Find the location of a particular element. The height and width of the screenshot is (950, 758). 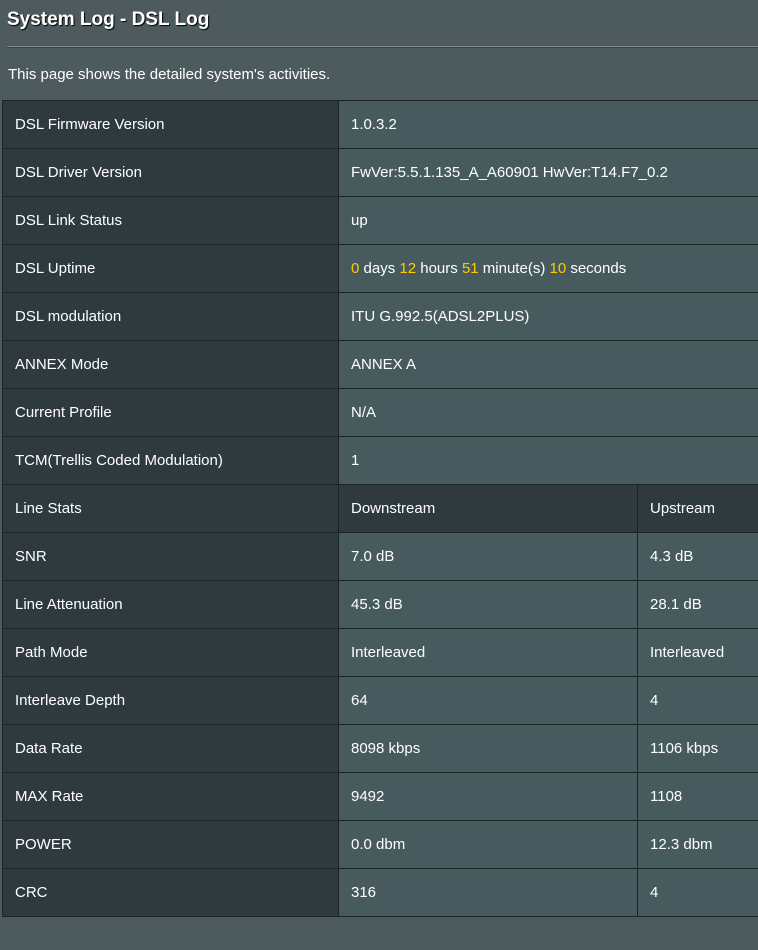

stat-downstream: 9492 is located at coordinates (488, 796).